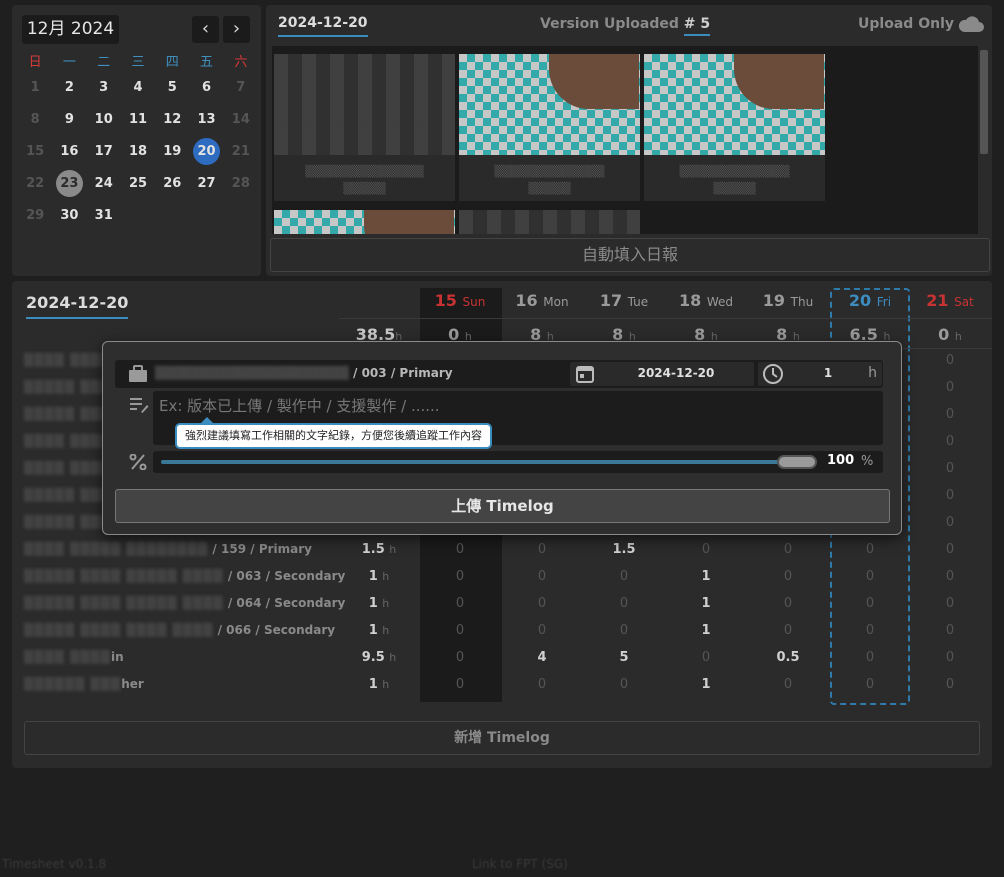 This screenshot has width=1004, height=877. I want to click on date-picker: 2024-12-20, so click(662, 374).